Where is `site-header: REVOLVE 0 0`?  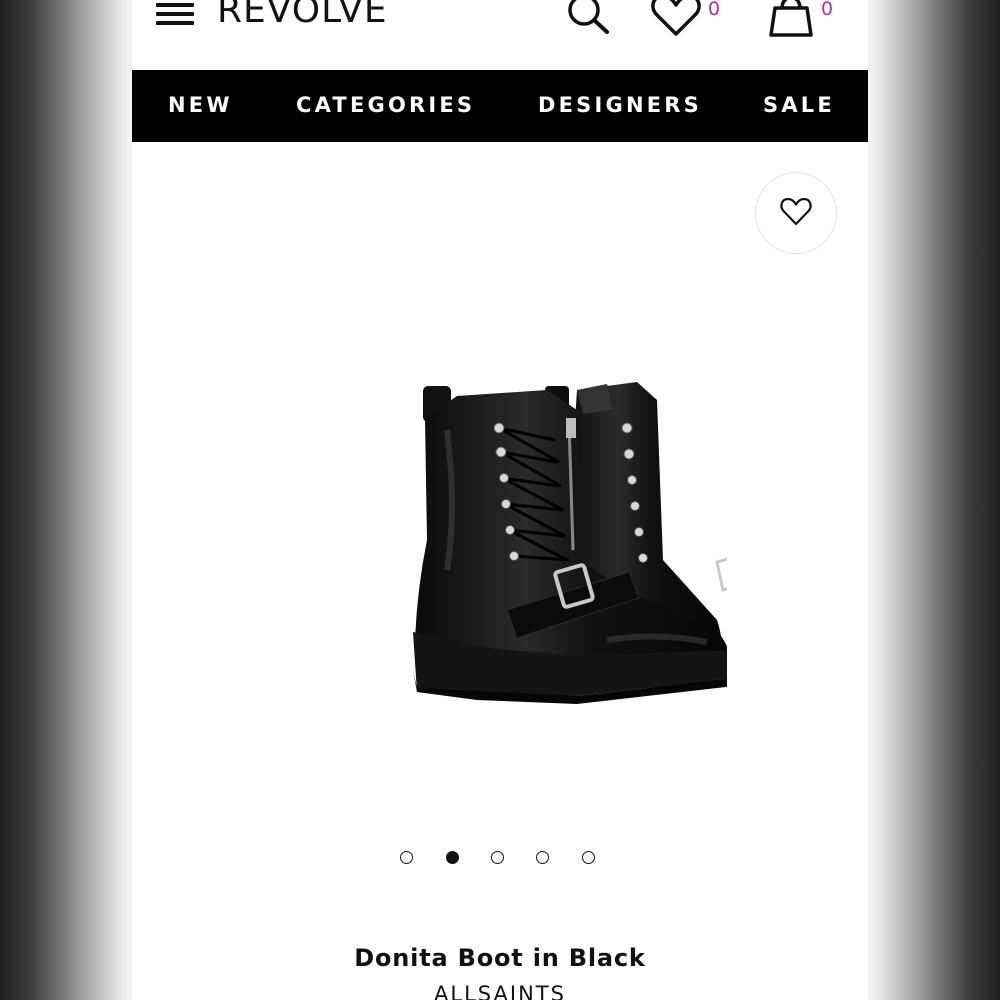 site-header: REVOLVE 0 0 is located at coordinates (500, 35).